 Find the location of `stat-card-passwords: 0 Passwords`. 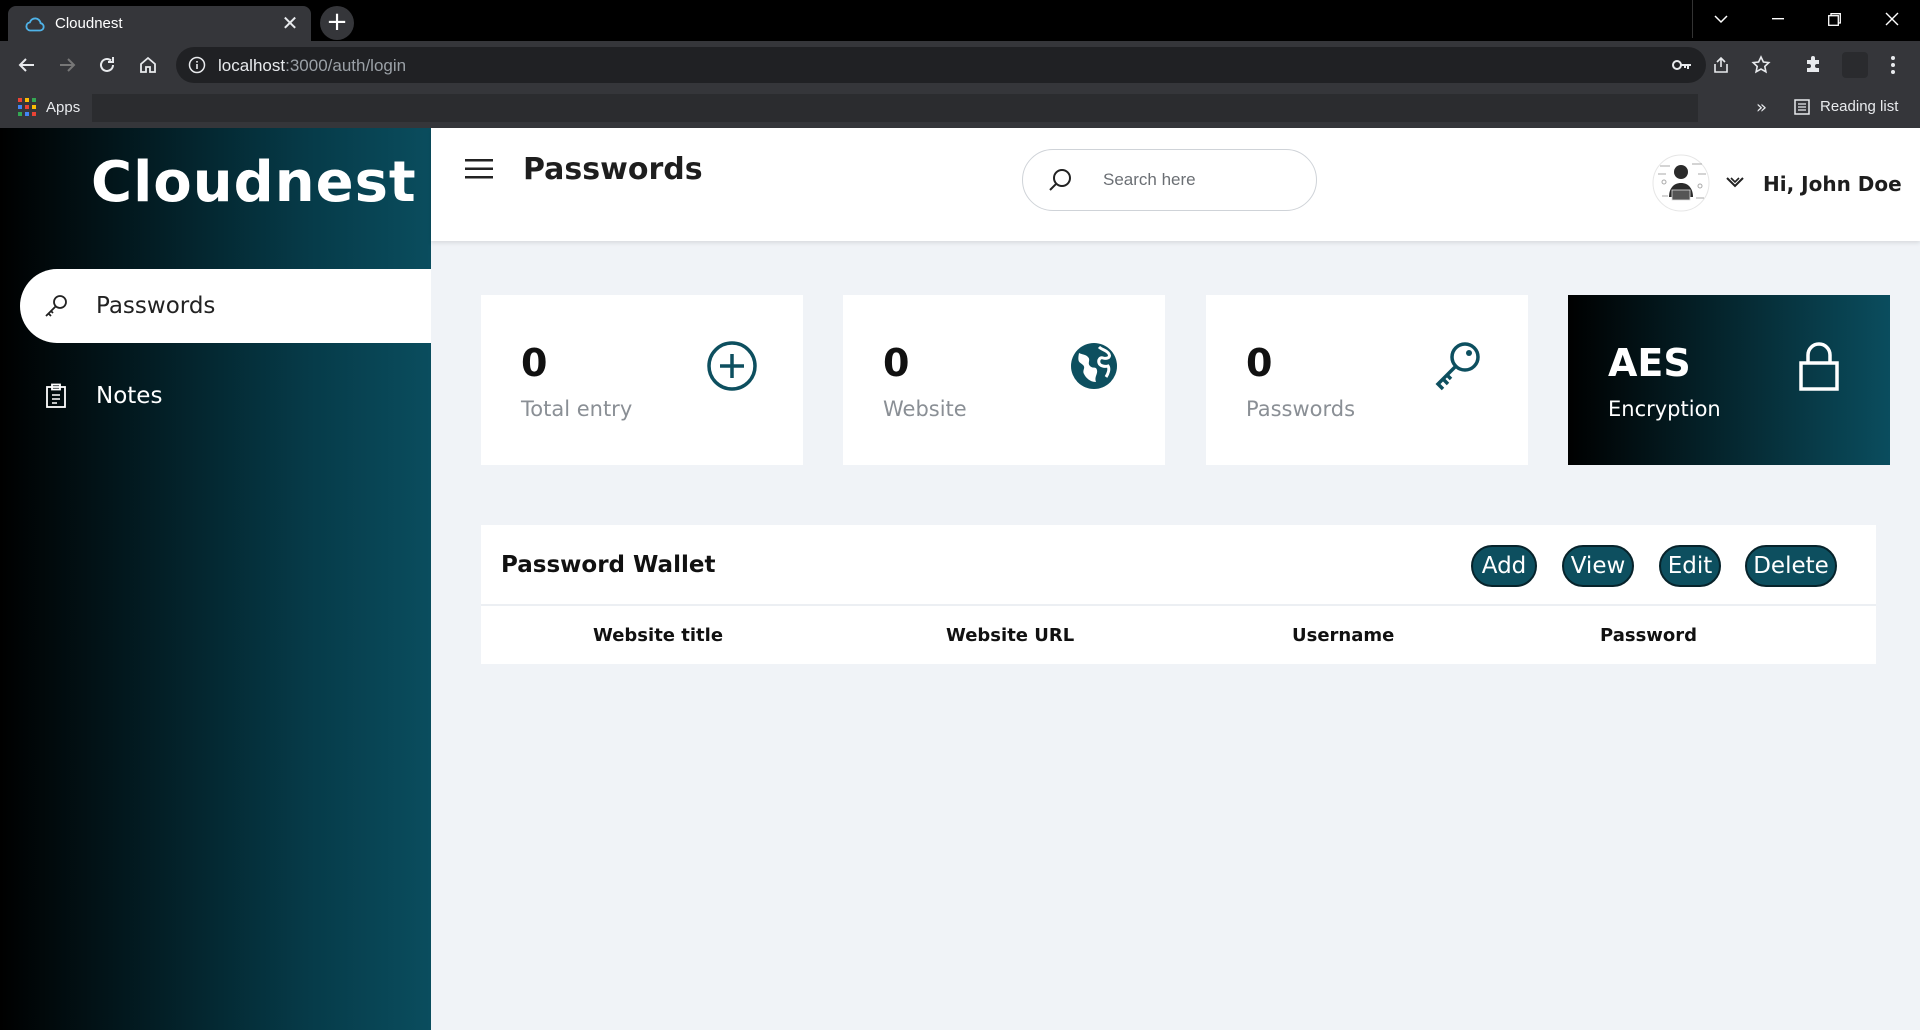

stat-card-passwords: 0 Passwords is located at coordinates (1367, 380).